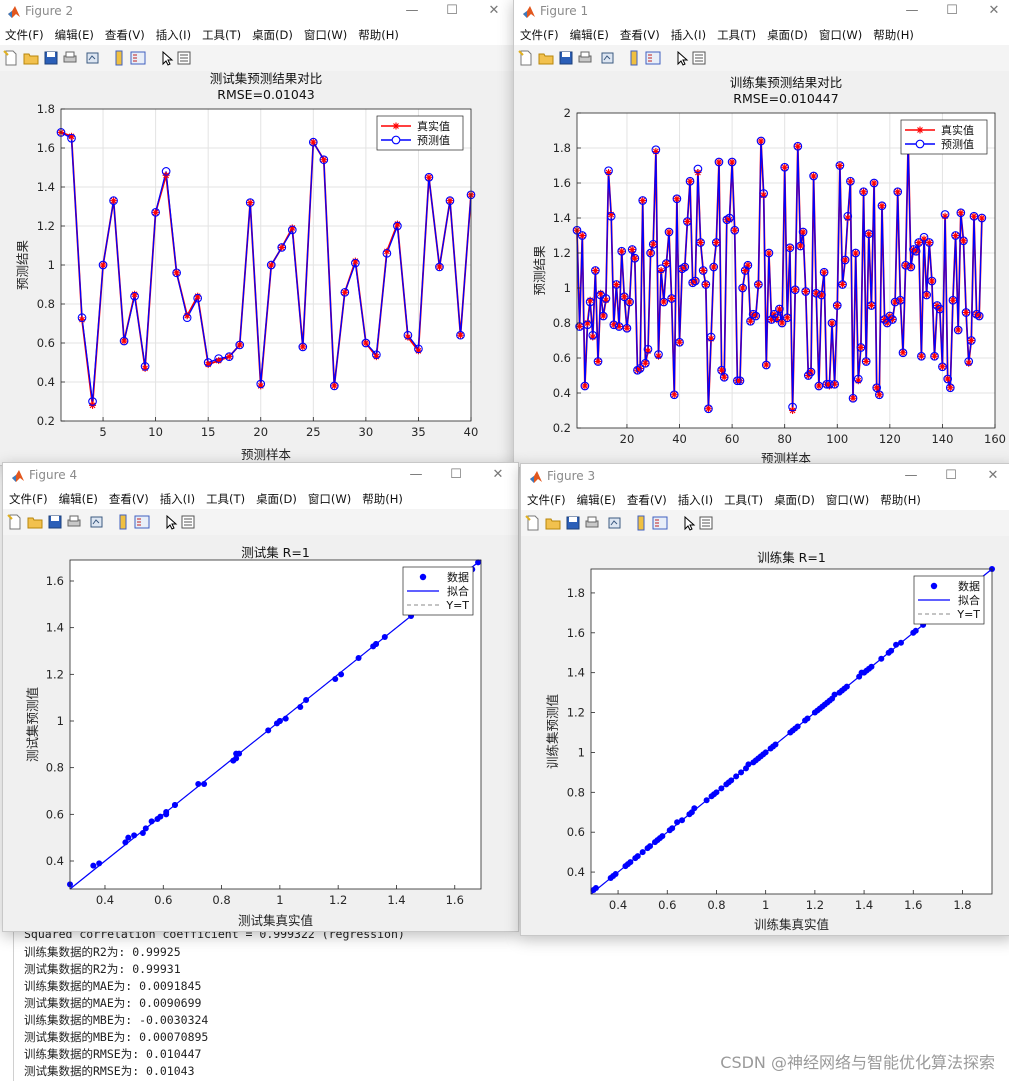 This screenshot has height=1081, width=1009. What do you see at coordinates (46, 148) in the screenshot?
I see `y-tick-label: 1.6` at bounding box center [46, 148].